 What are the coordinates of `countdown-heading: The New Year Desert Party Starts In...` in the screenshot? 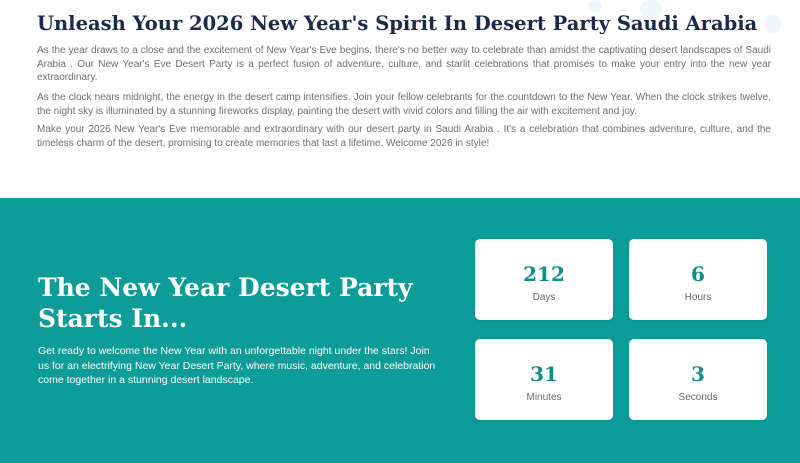 It's located at (225, 303).